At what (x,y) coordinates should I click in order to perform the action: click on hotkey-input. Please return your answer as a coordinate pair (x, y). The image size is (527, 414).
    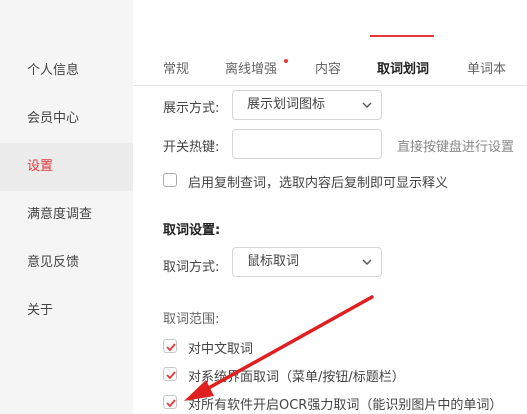
    Looking at the image, I should click on (307, 144).